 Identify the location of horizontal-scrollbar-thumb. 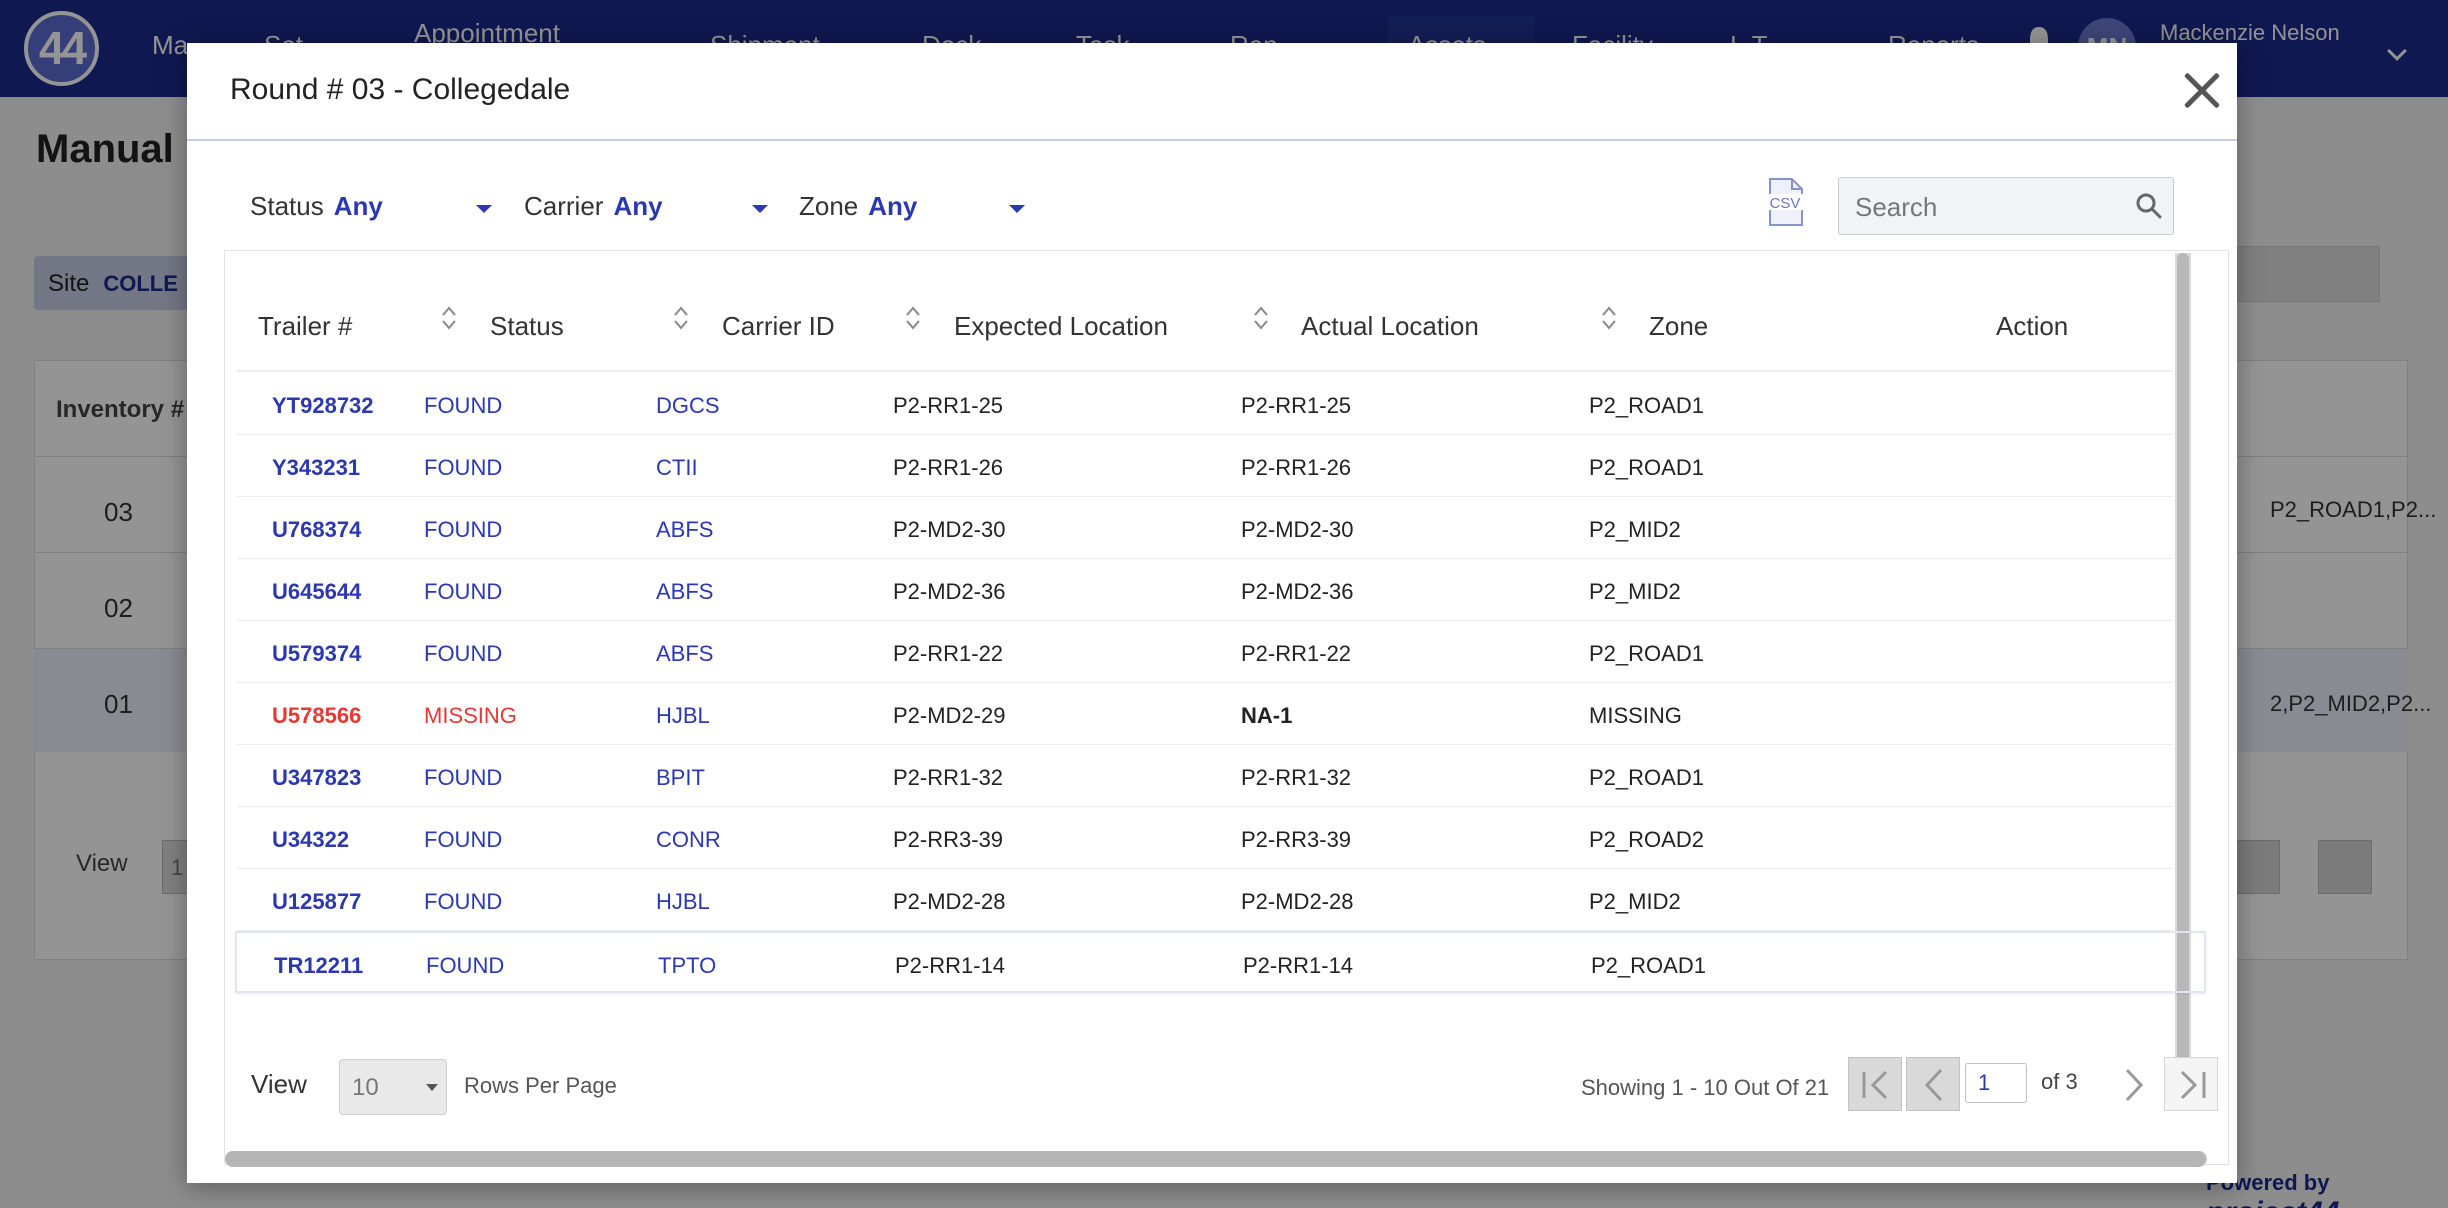
(1215, 1159).